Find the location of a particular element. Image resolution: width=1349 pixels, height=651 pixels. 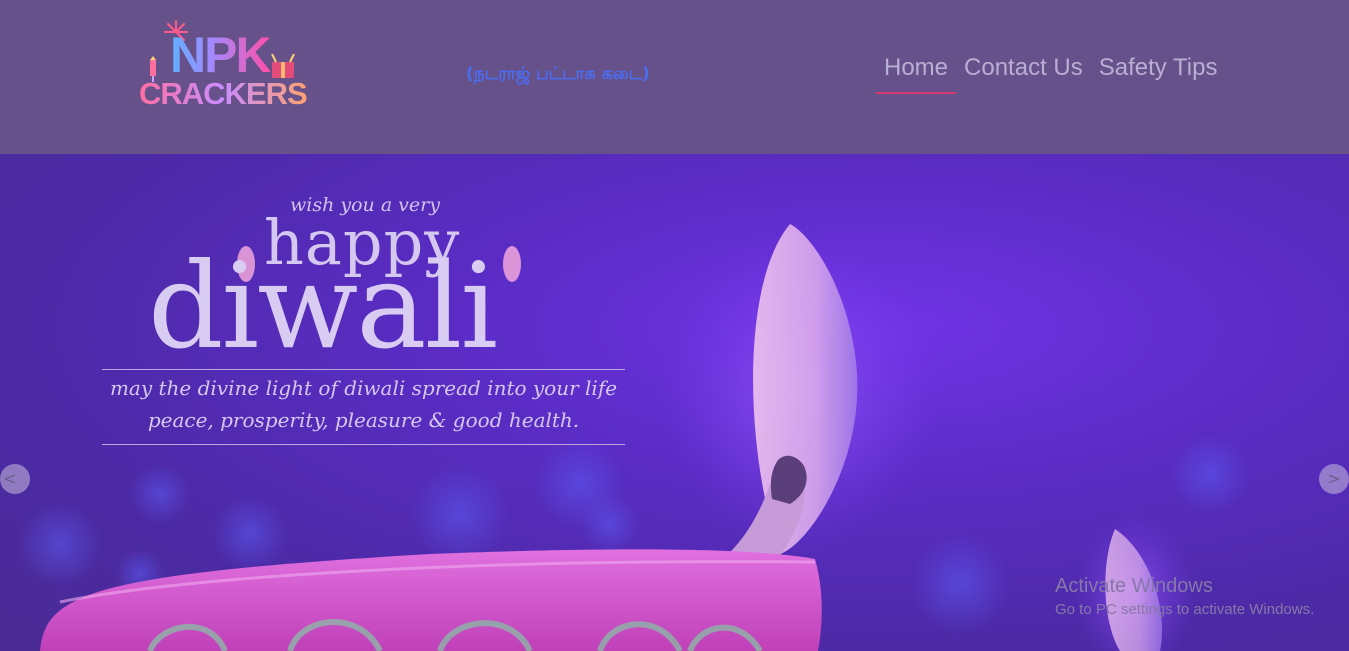

divider-top is located at coordinates (363, 369).